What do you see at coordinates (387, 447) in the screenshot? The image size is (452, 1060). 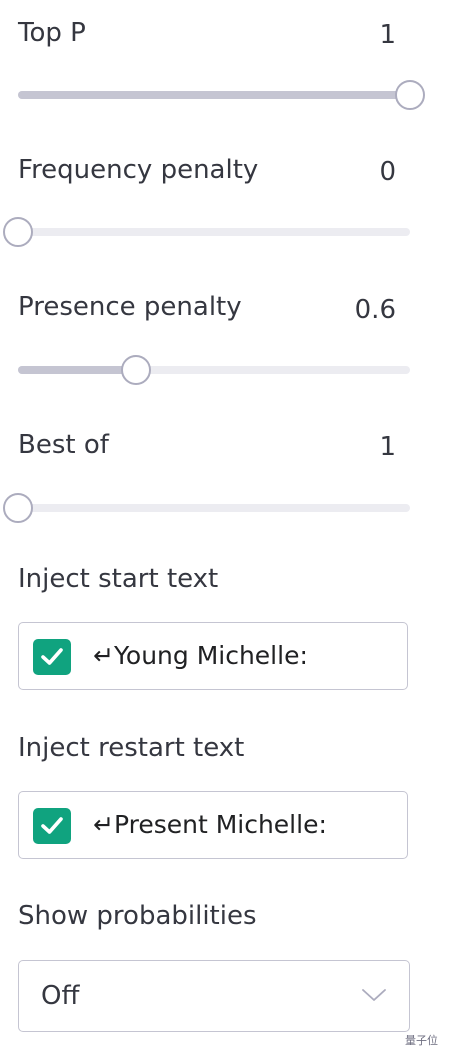 I see `best-of-value: 1` at bounding box center [387, 447].